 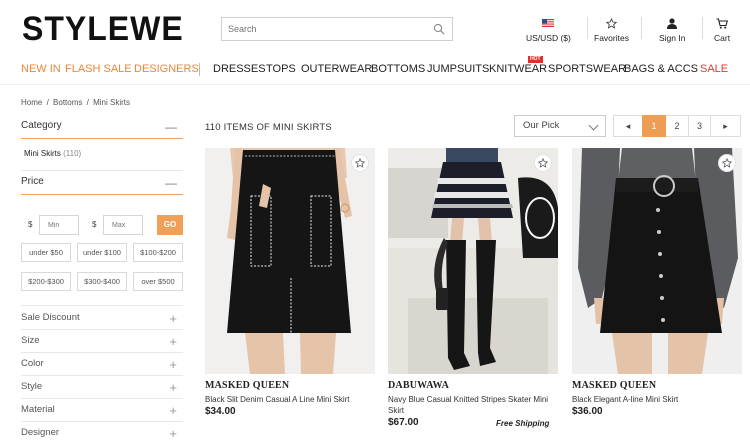 What do you see at coordinates (41, 125) in the screenshot?
I see `category-title: Category` at bounding box center [41, 125].